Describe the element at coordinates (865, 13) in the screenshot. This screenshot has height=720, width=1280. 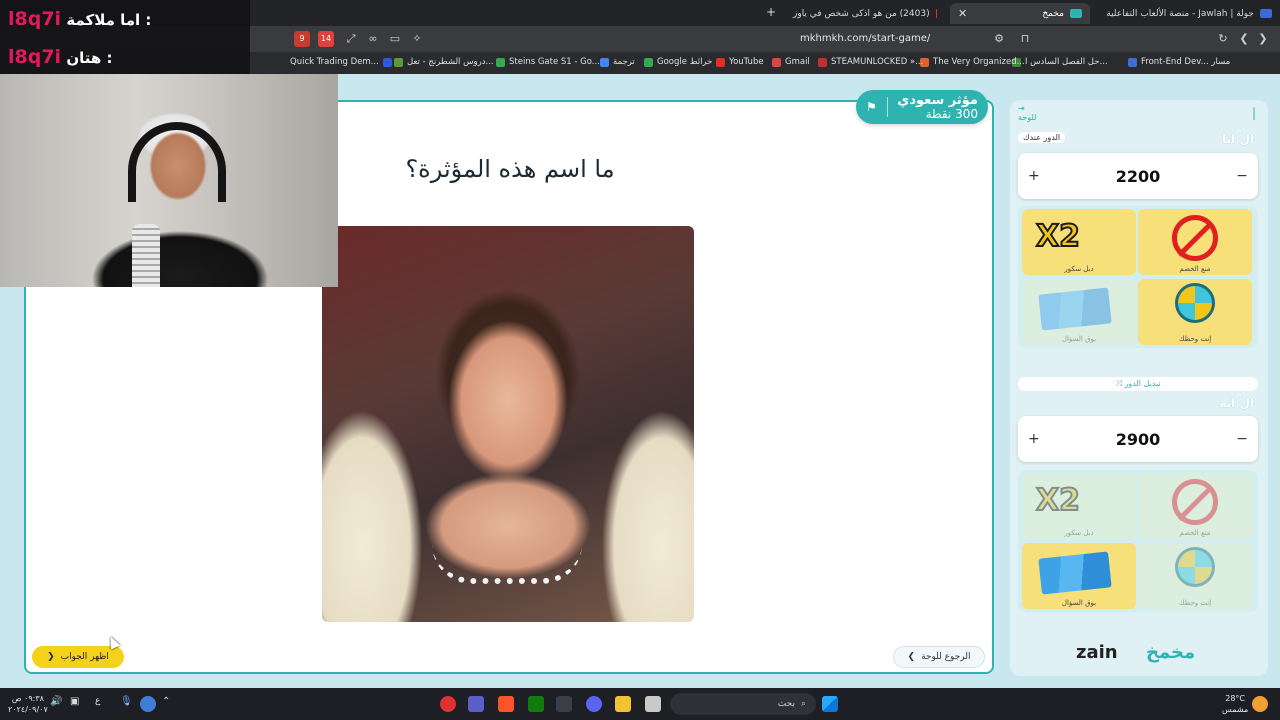
I see `tab-youtube: (2403) من هو اذكى شخص في ياوز` at that location.